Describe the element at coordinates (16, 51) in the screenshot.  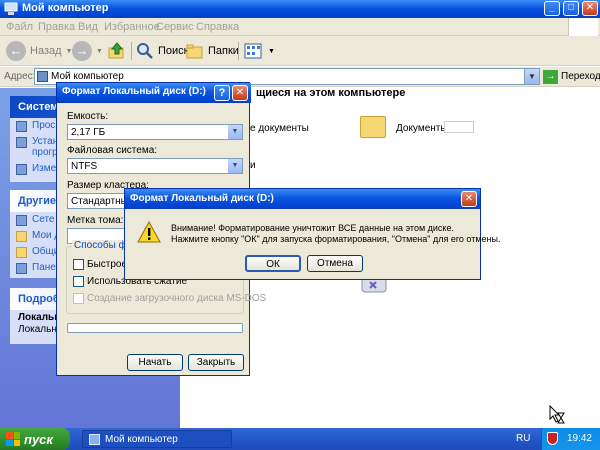
I see `back-arrow-icon: ←` at that location.